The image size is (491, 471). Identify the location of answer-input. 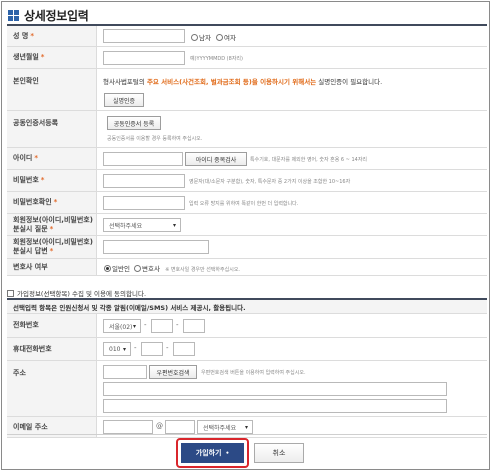
(156, 247).